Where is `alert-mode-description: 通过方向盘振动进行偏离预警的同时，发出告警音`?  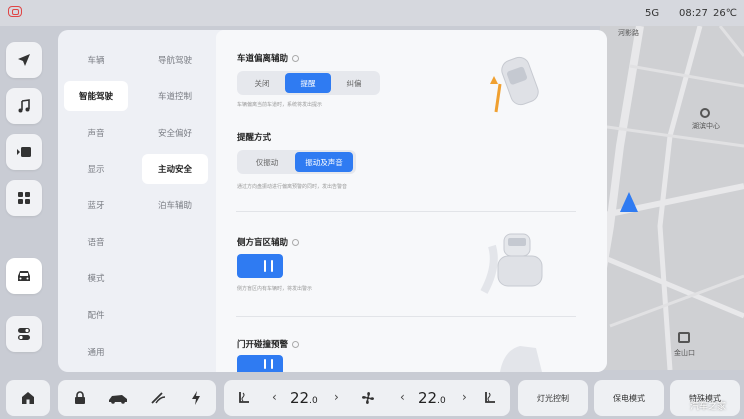 alert-mode-description: 通过方向盘振动进行偏离预警的同时，发出告警音 is located at coordinates (292, 187).